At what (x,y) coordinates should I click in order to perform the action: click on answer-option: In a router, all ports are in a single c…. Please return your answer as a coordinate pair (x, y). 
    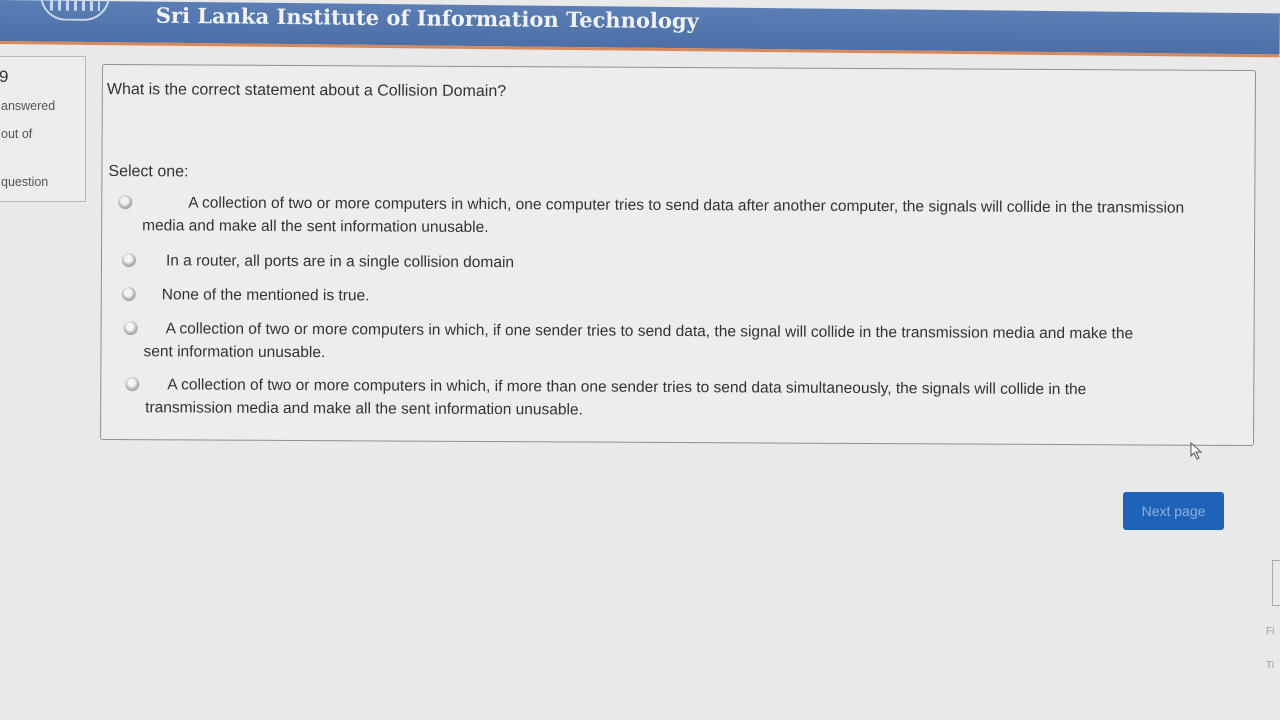
    Looking at the image, I should click on (668, 263).